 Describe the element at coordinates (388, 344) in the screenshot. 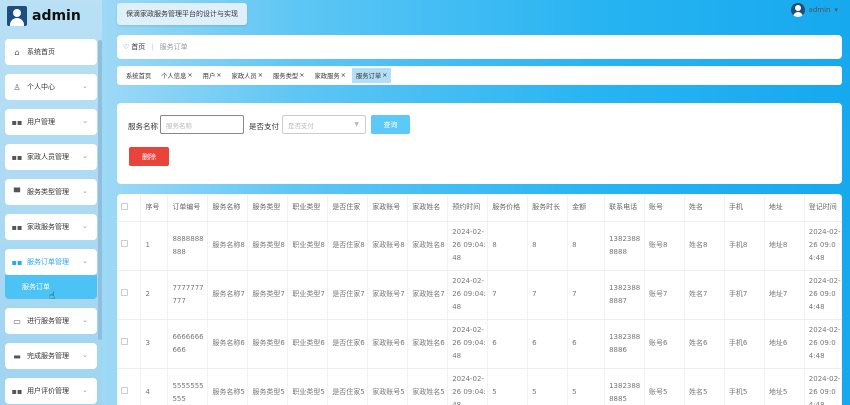

I see `table-cell: 家政账号6` at that location.